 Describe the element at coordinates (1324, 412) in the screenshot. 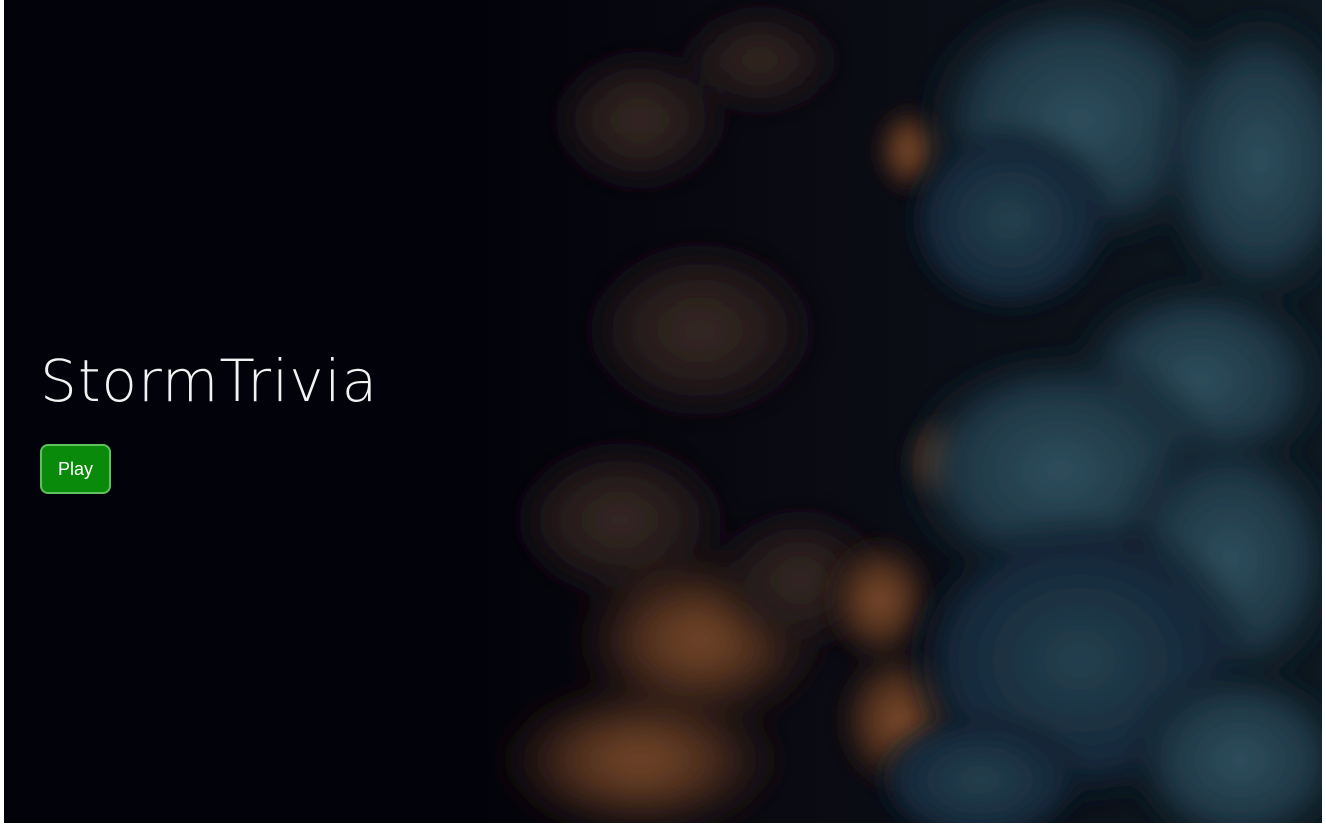

I see `window-edge-right` at that location.